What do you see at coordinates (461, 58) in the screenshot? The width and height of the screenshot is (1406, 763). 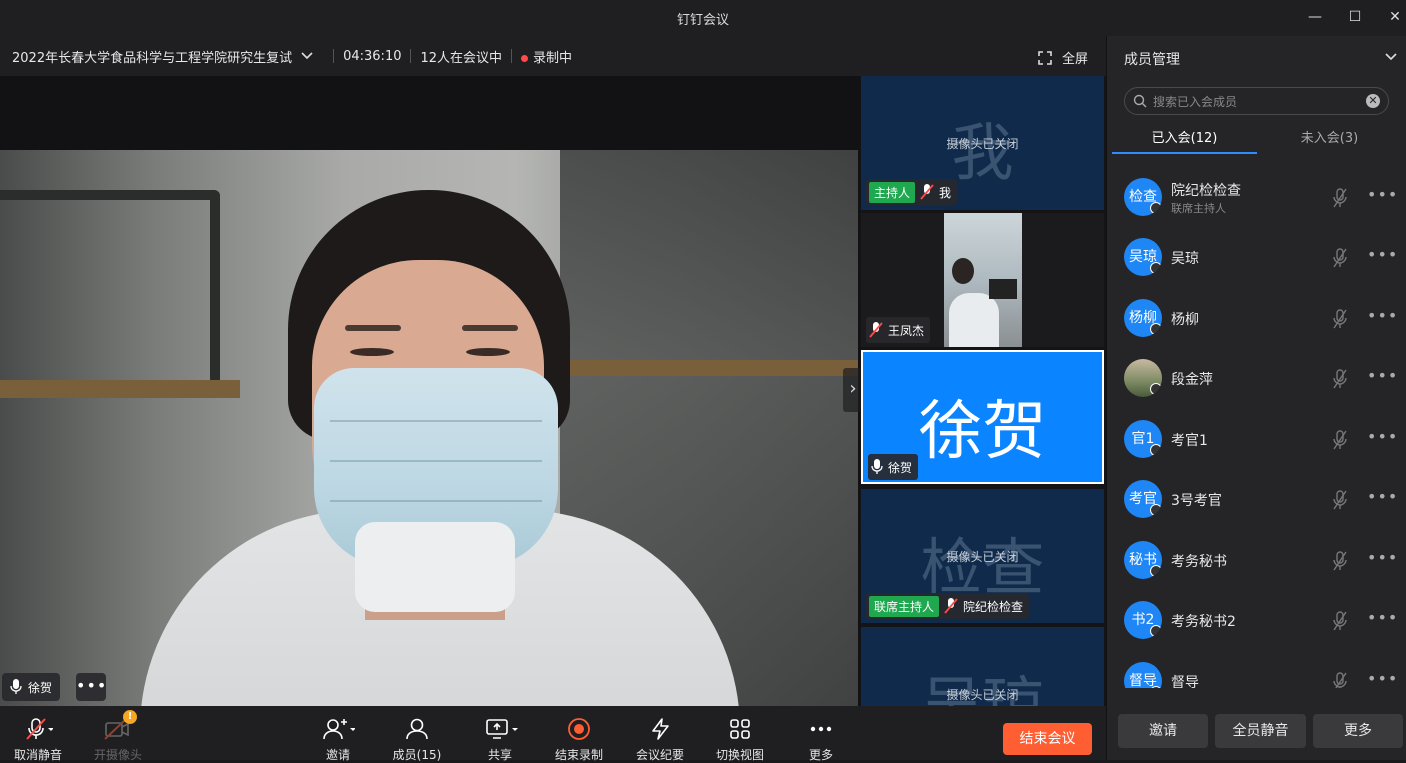 I see `participant-count: 12人在会议中` at bounding box center [461, 58].